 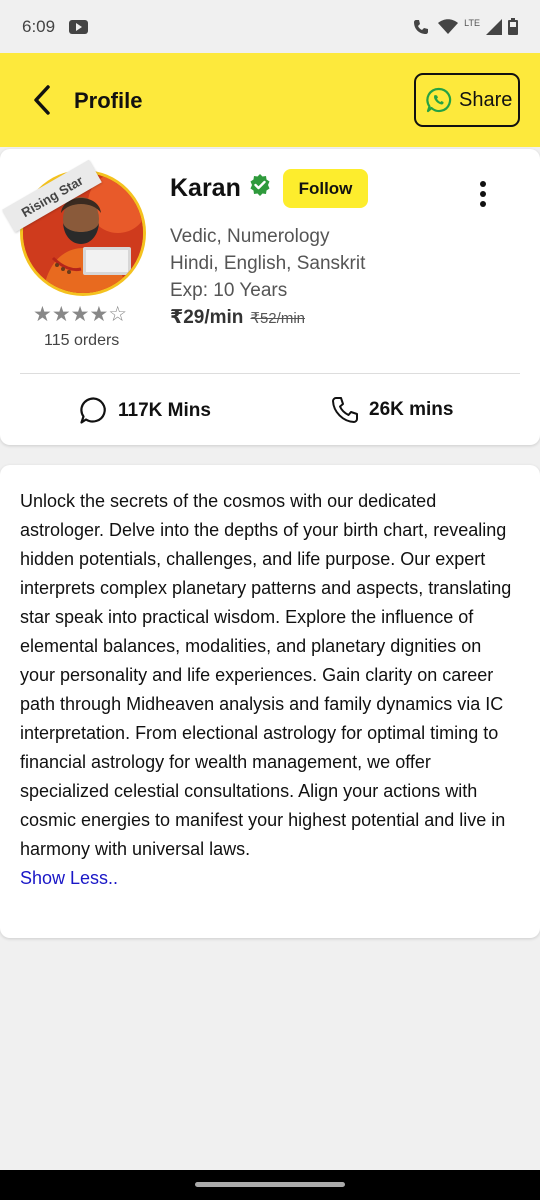 I want to click on share-button: Share, so click(x=467, y=100).